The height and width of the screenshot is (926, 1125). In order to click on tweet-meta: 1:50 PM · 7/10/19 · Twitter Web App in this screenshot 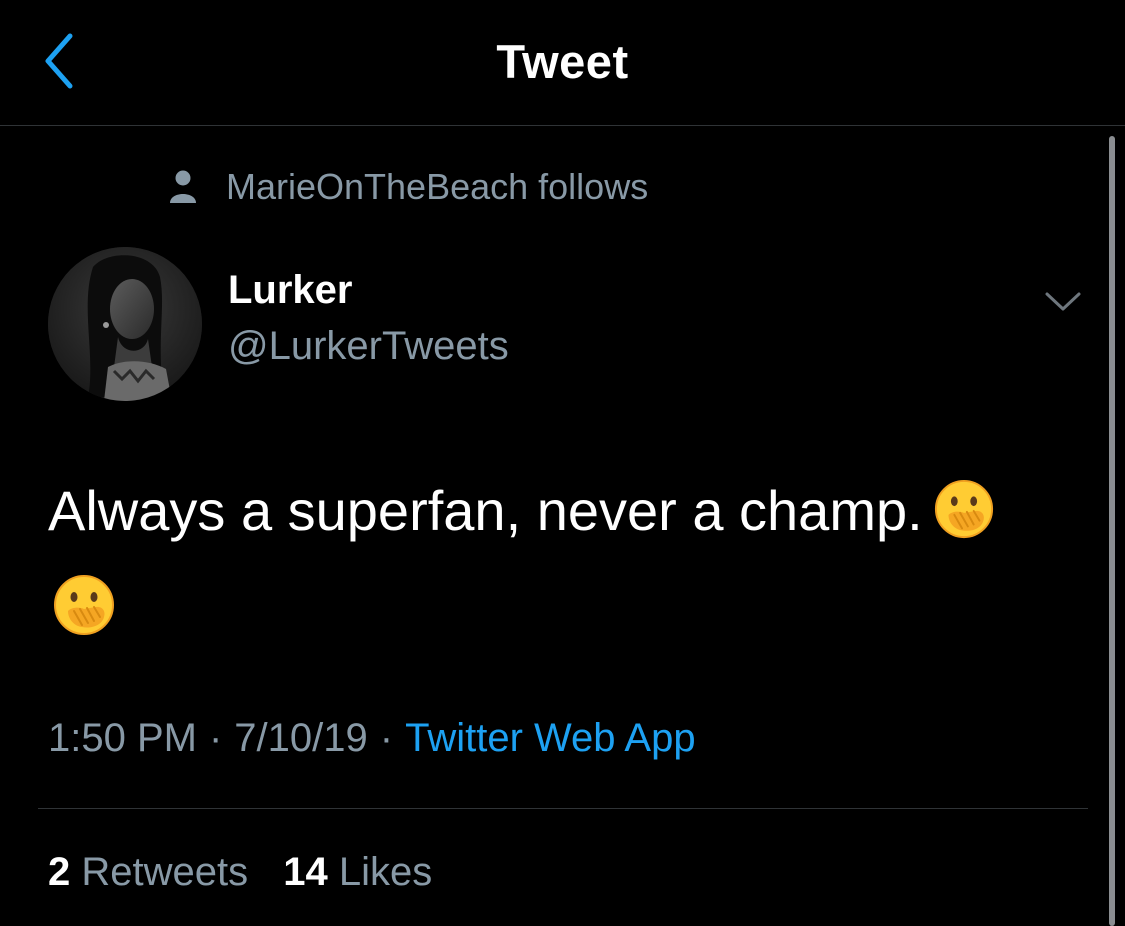, I will do `click(372, 738)`.